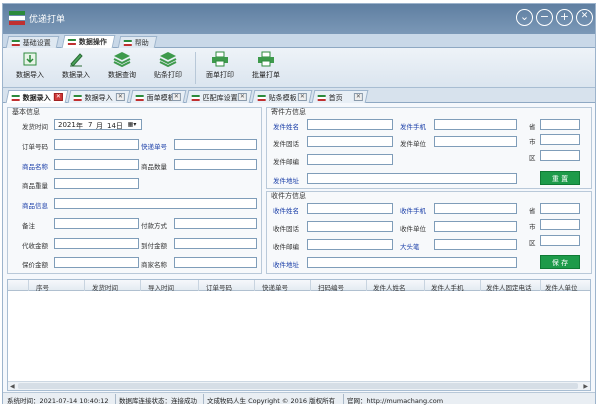  I want to click on menu-tab-help: 帮助, so click(137, 42).